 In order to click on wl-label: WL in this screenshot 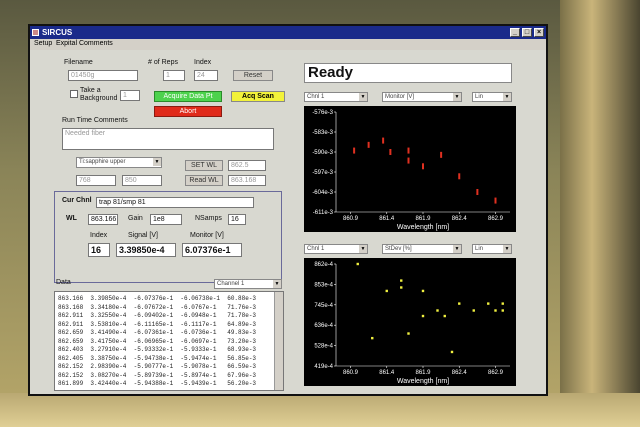, I will do `click(71, 218)`.